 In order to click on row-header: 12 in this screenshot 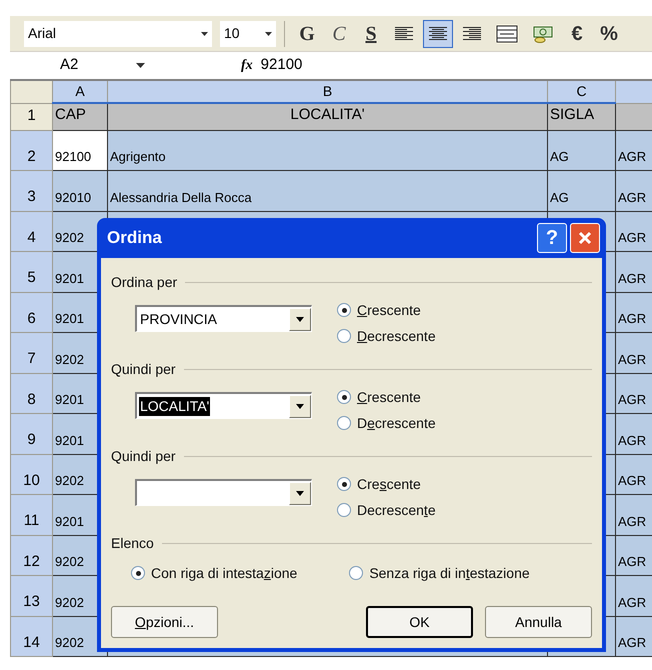, I will do `click(31, 555)`.